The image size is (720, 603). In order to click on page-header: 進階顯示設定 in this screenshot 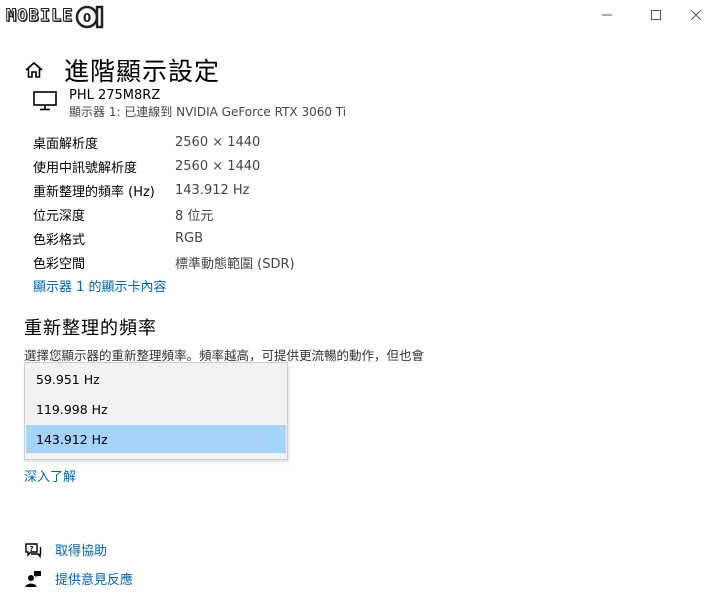, I will do `click(122, 70)`.